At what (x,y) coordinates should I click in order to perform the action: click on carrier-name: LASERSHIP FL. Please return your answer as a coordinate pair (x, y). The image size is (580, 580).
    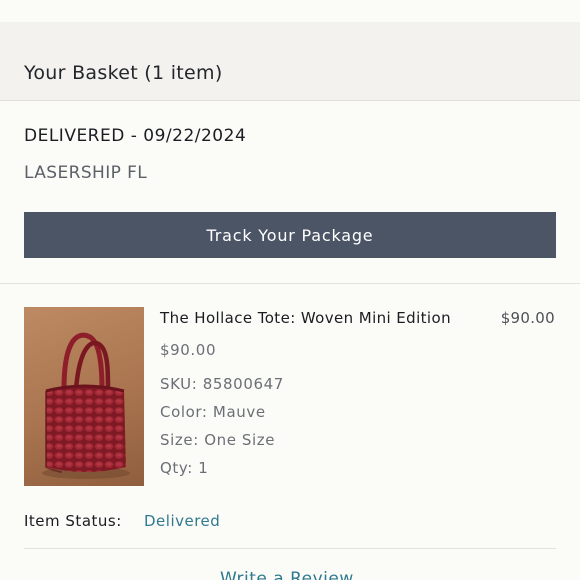
    Looking at the image, I should click on (86, 173).